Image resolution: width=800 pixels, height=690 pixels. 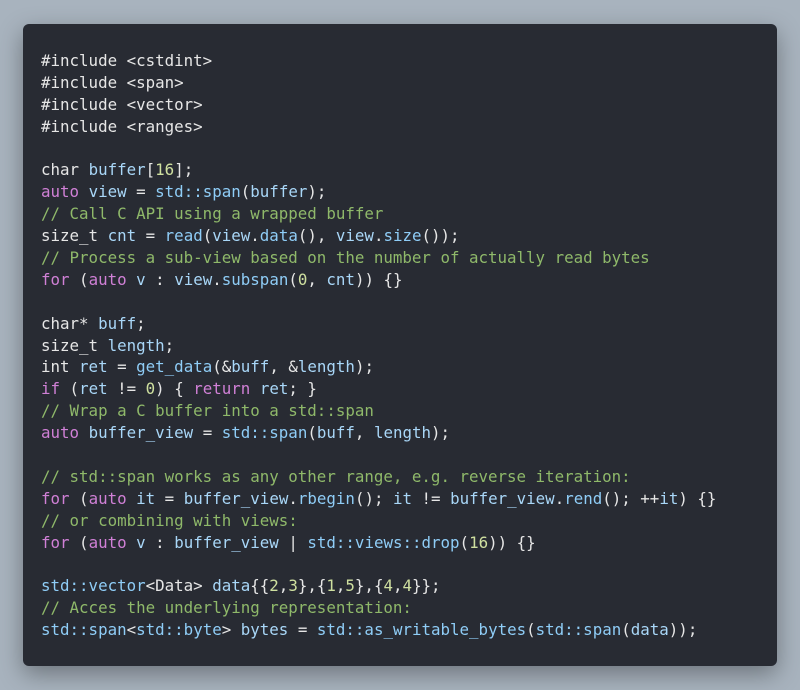 I want to click on code-token-keyword: if, so click(x=51, y=389).